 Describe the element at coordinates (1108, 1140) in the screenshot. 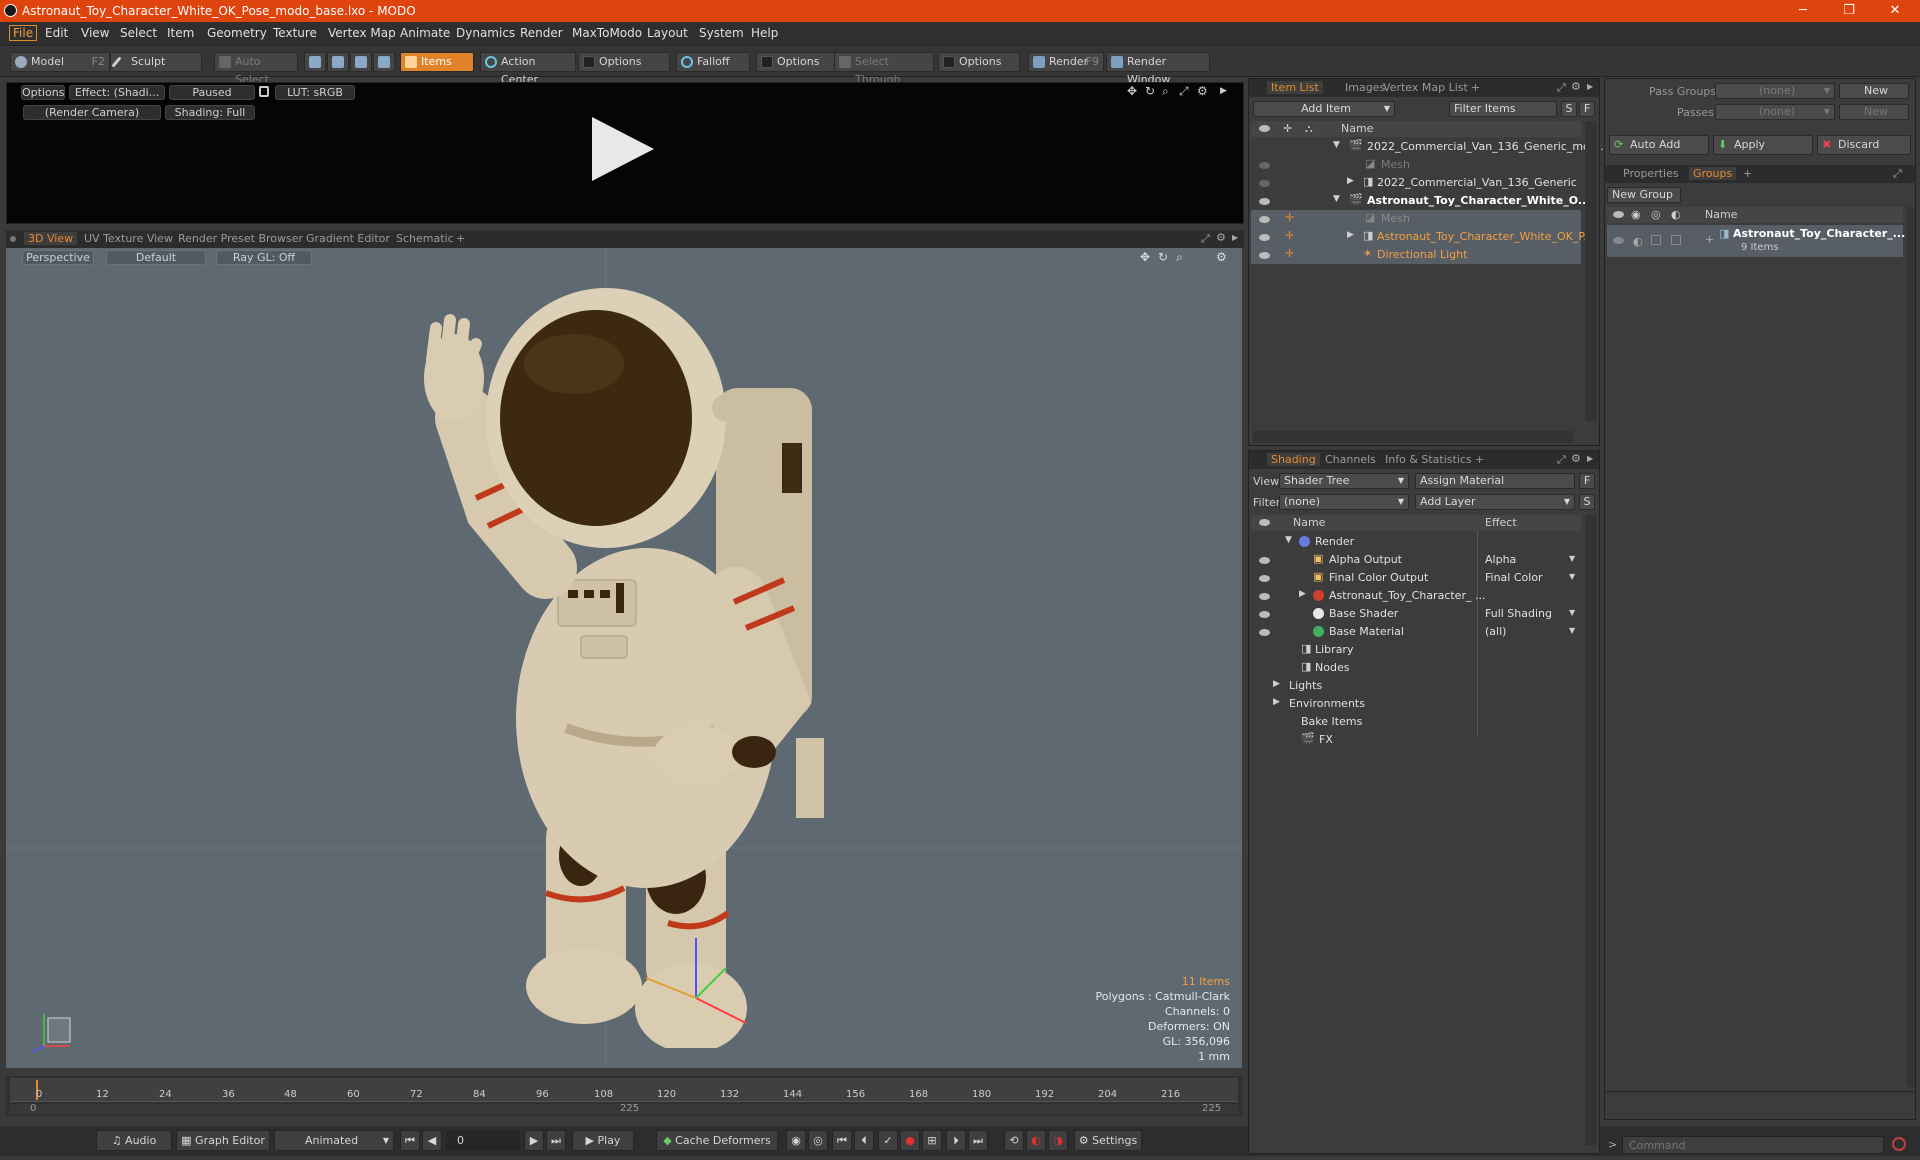

I see `settings-button: ⚙ Settings` at that location.